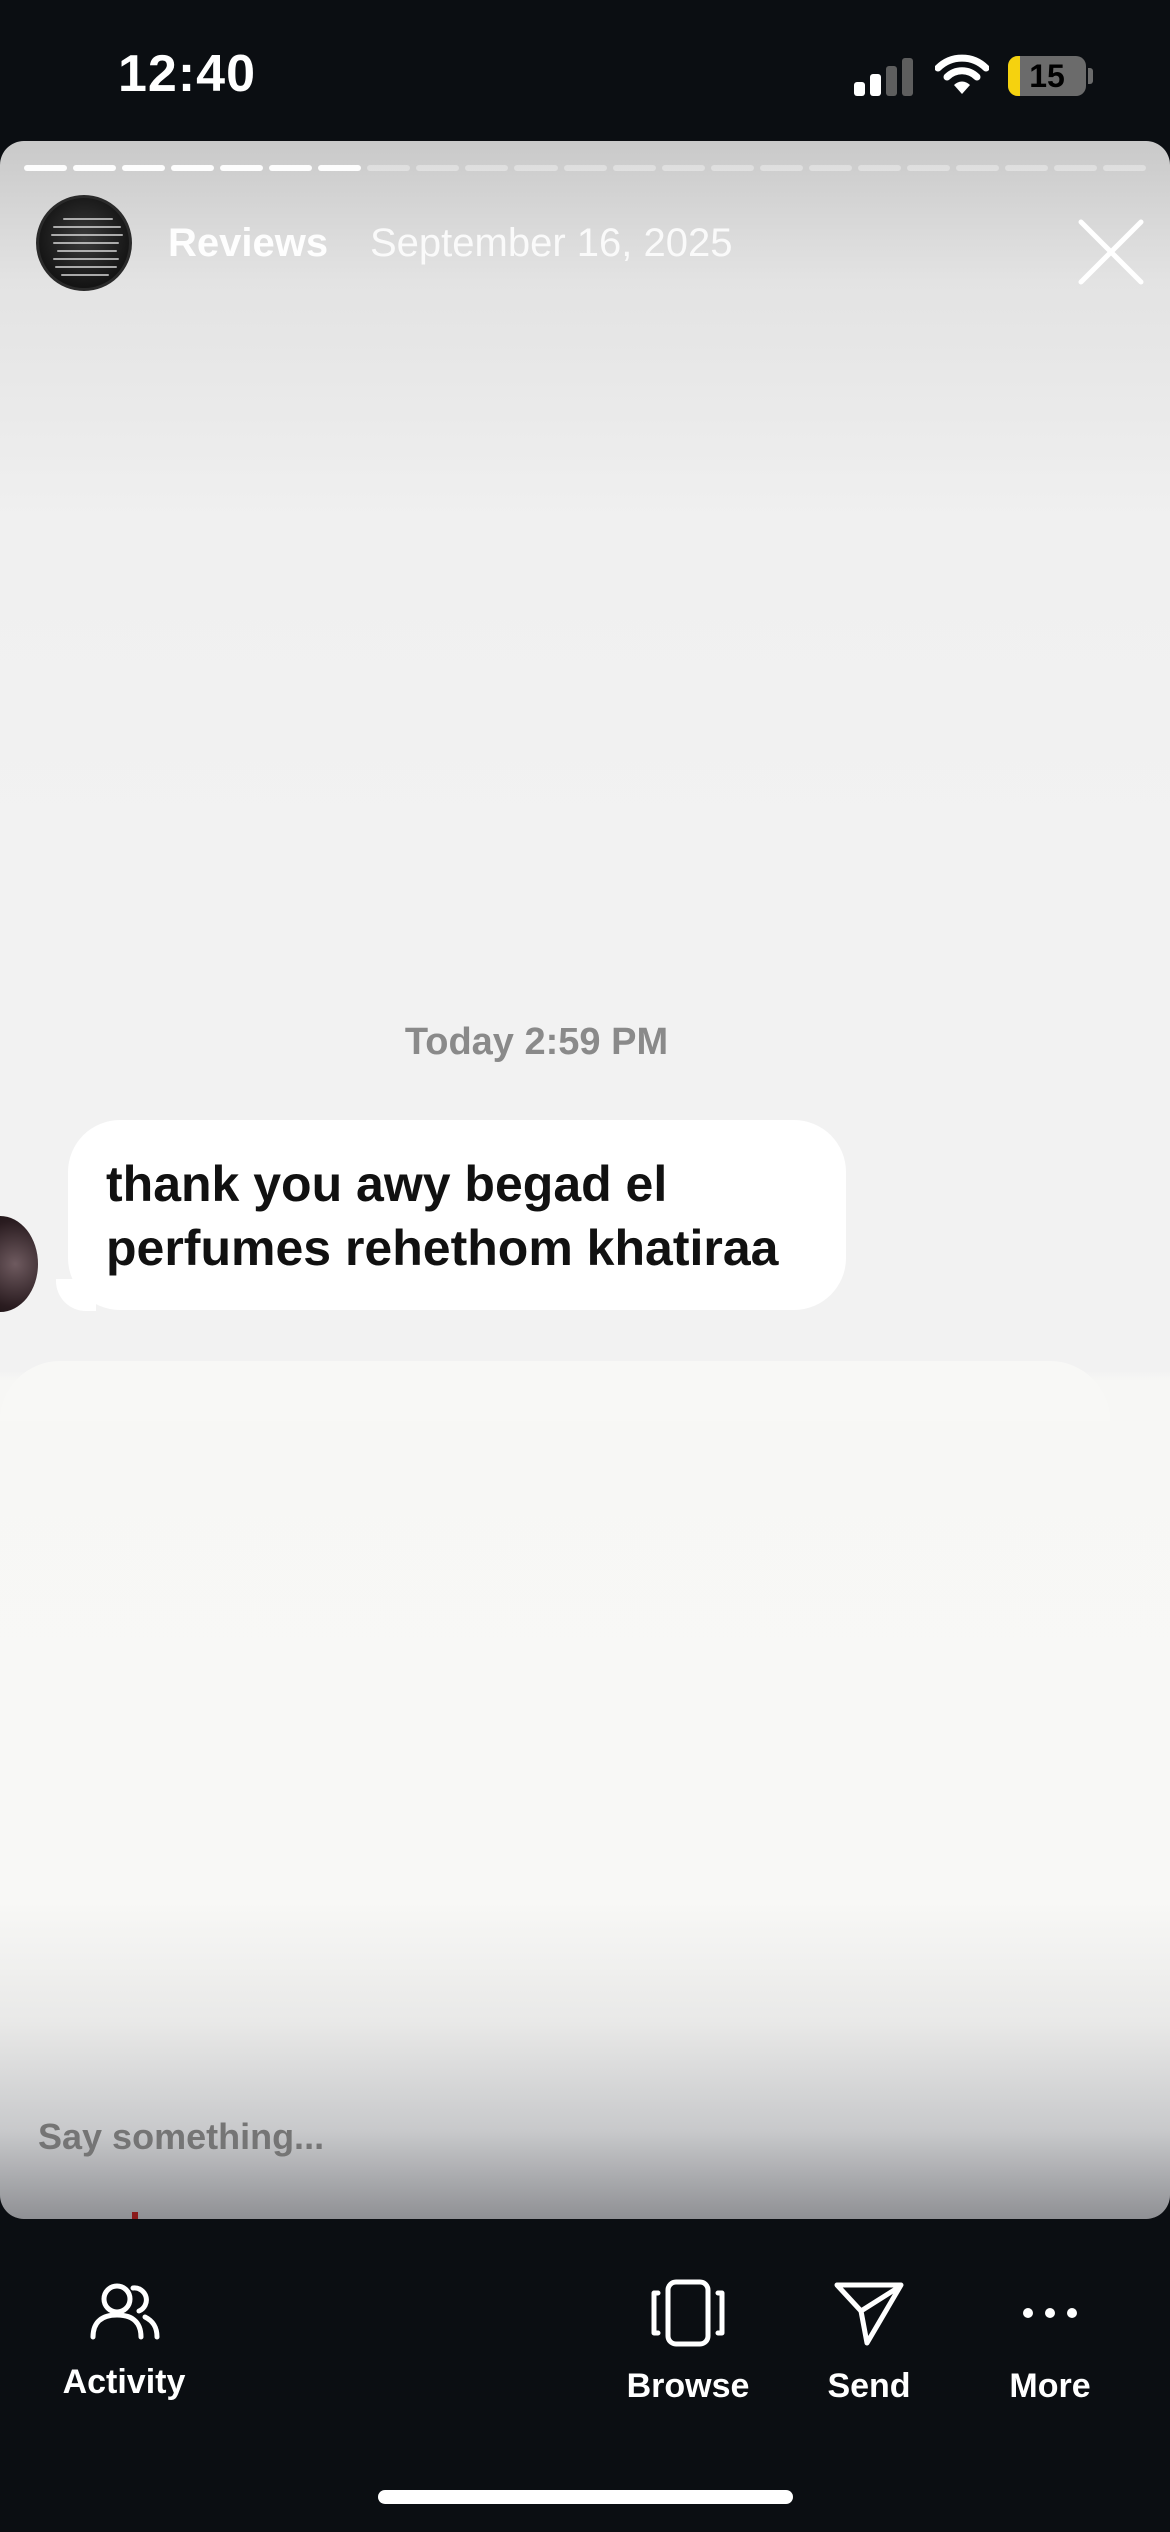 The width and height of the screenshot is (1170, 2532). What do you see at coordinates (585, 70) in the screenshot?
I see `status-bar: 12:40 15` at bounding box center [585, 70].